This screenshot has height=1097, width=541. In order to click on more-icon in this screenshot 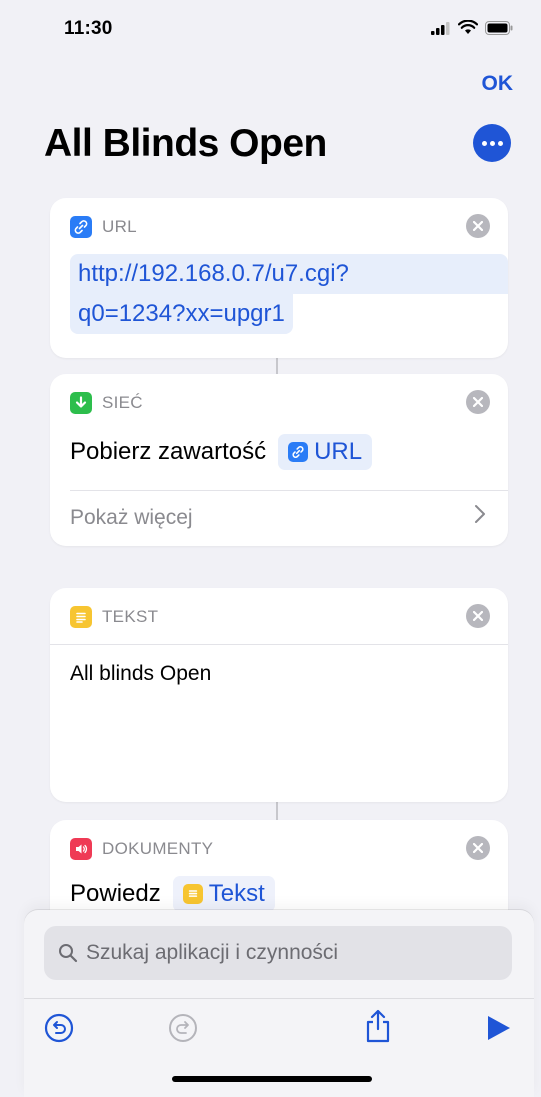, I will do `click(484, 143)`.